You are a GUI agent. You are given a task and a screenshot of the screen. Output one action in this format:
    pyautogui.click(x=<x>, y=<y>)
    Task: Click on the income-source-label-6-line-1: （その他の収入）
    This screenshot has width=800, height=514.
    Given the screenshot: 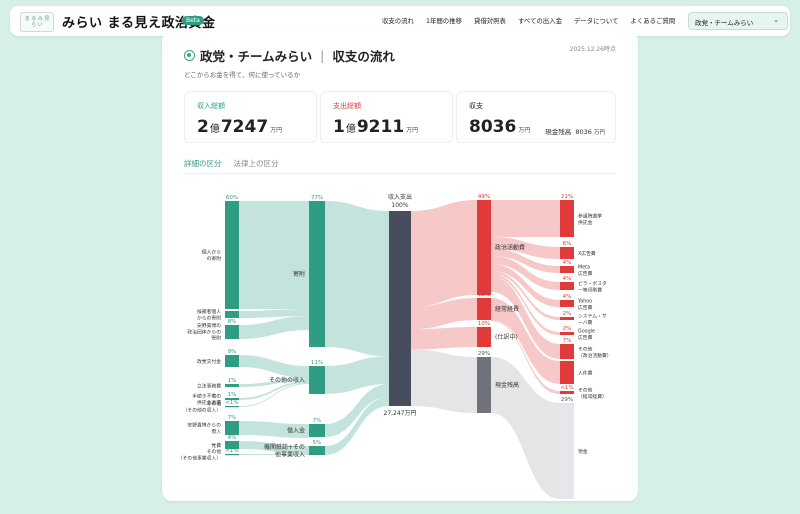 What is the action you would take?
    pyautogui.click(x=202, y=409)
    